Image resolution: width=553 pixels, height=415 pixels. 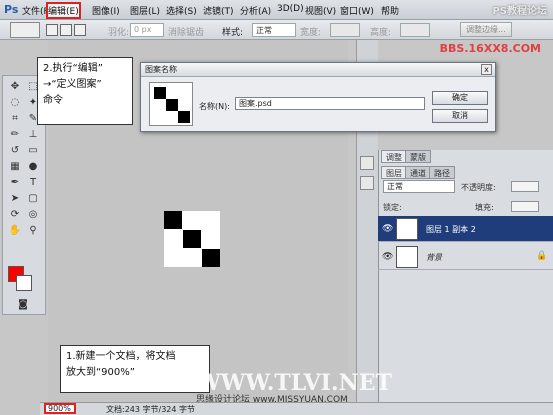 I want to click on move-tool-icon: ✥, so click(x=15, y=87).